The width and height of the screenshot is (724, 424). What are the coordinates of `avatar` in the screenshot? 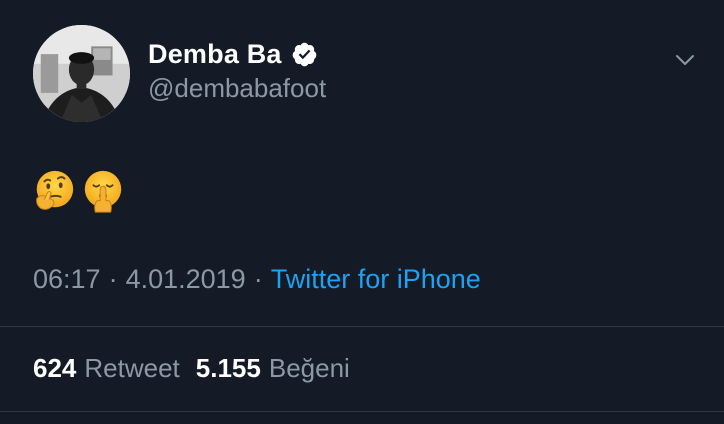 It's located at (81, 73).